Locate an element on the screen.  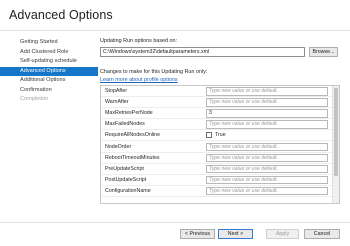
grid-row-node-order: NodeOrder Type new value or use default. is located at coordinates (216, 147).